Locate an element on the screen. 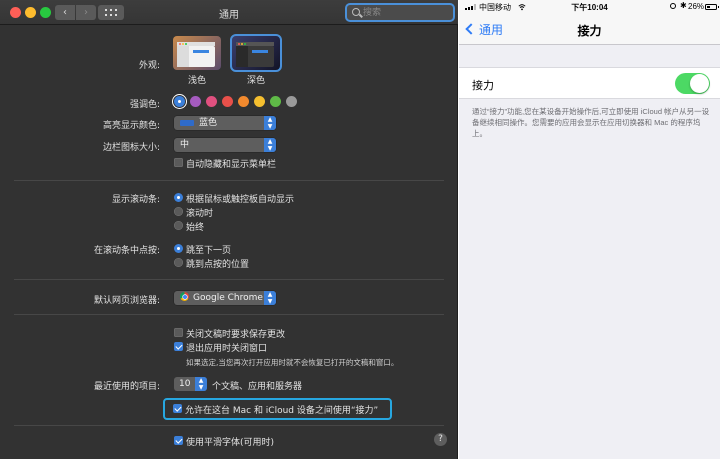 The image size is (720, 459). appearance-light-thumbnail is located at coordinates (197, 53).